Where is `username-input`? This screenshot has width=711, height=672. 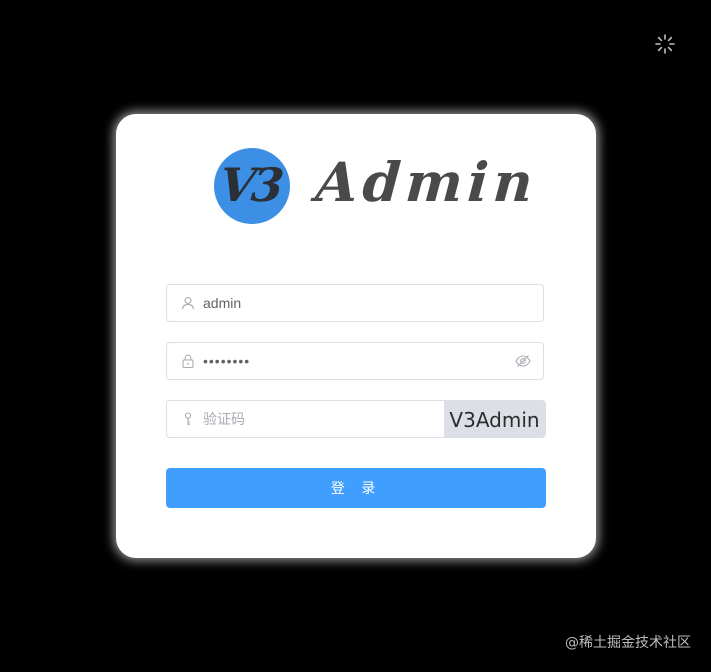
username-input is located at coordinates (353, 303).